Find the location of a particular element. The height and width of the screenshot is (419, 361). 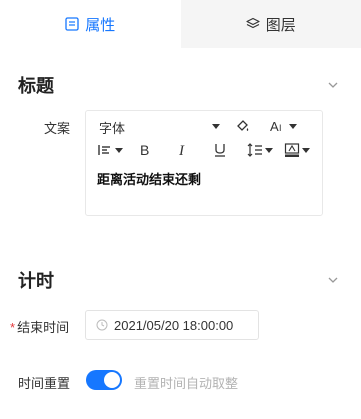

end-time-picker: 2021/05/20 18:00:00 is located at coordinates (172, 325).